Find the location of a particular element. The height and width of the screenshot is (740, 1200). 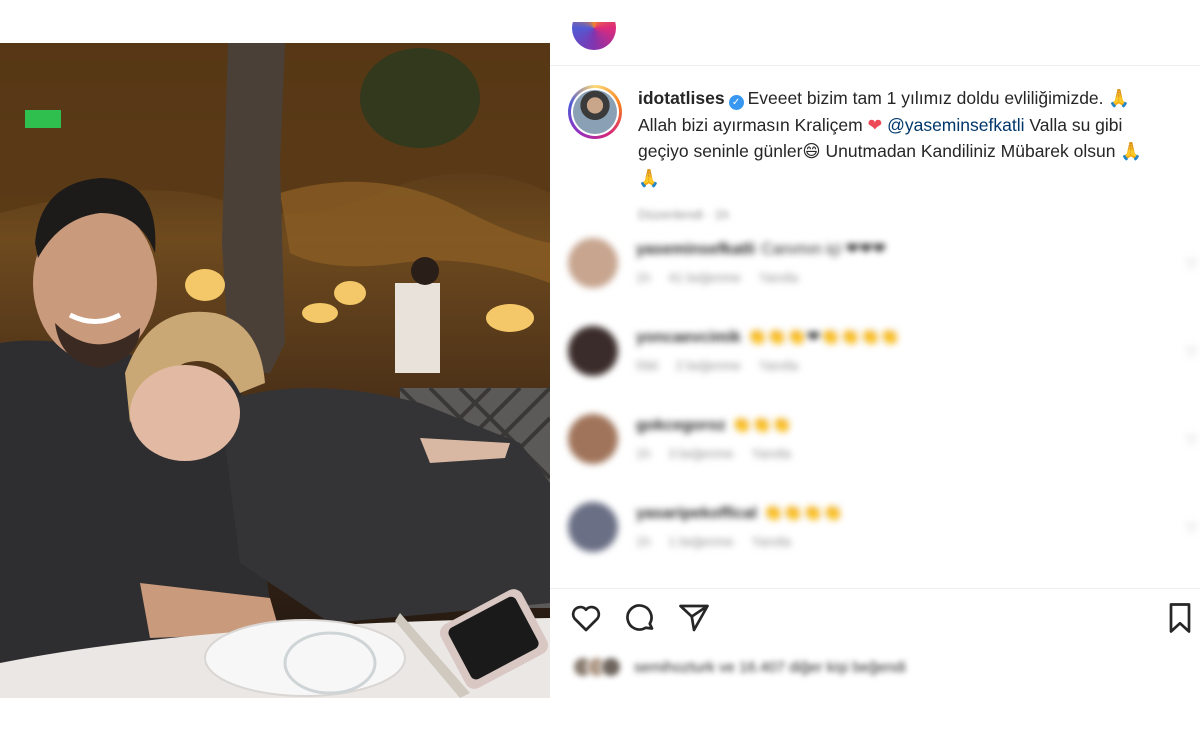

post-actions-bar is located at coordinates (883, 620).